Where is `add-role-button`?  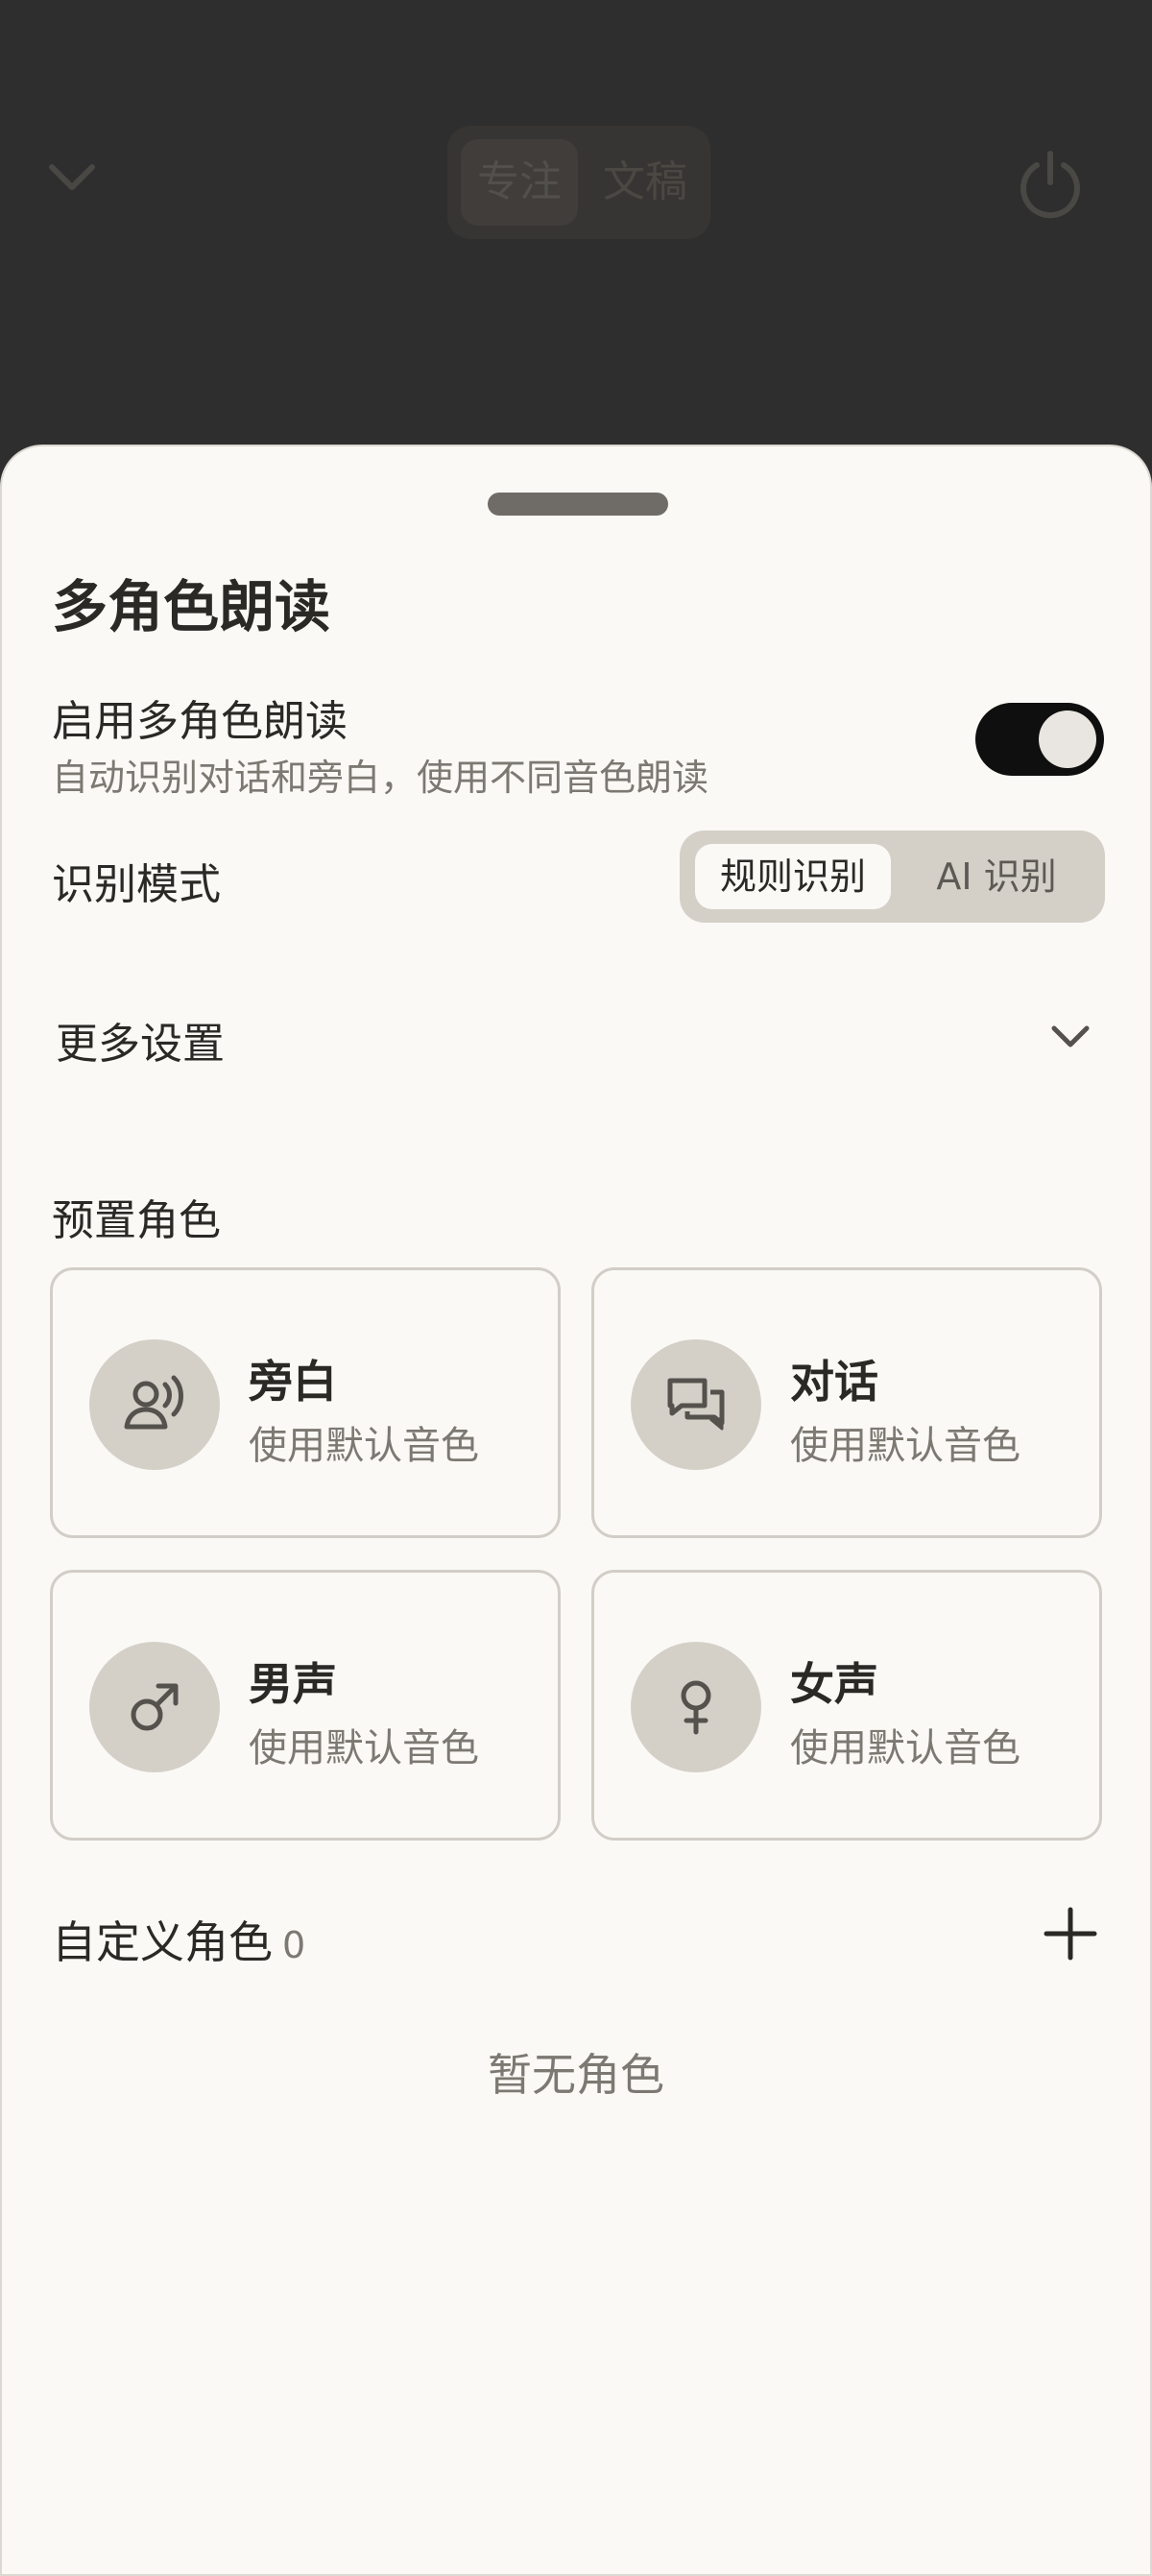 add-role-button is located at coordinates (1070, 1933).